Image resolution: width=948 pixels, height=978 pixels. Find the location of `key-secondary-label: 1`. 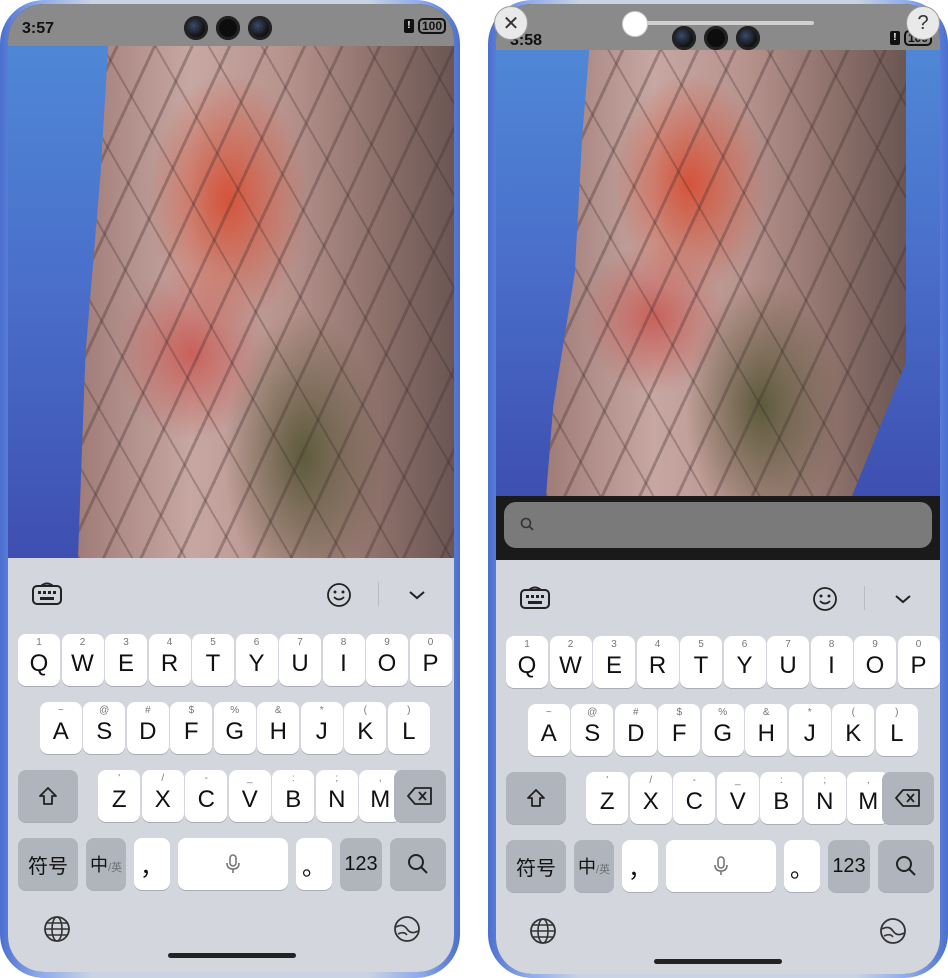

key-secondary-label: 1 is located at coordinates (527, 644).